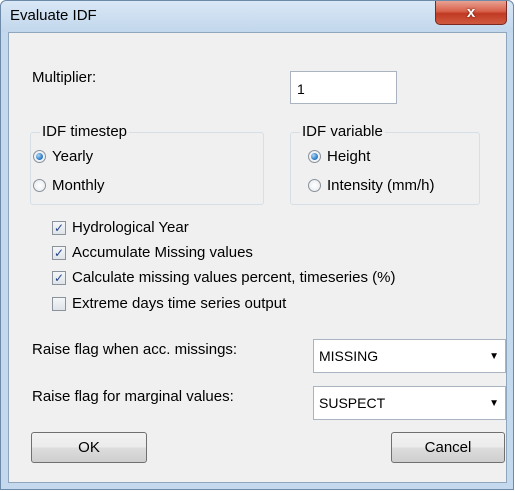 This screenshot has width=515, height=491. I want to click on checkbox-extreme-days: Extreme days time series output, so click(169, 303).